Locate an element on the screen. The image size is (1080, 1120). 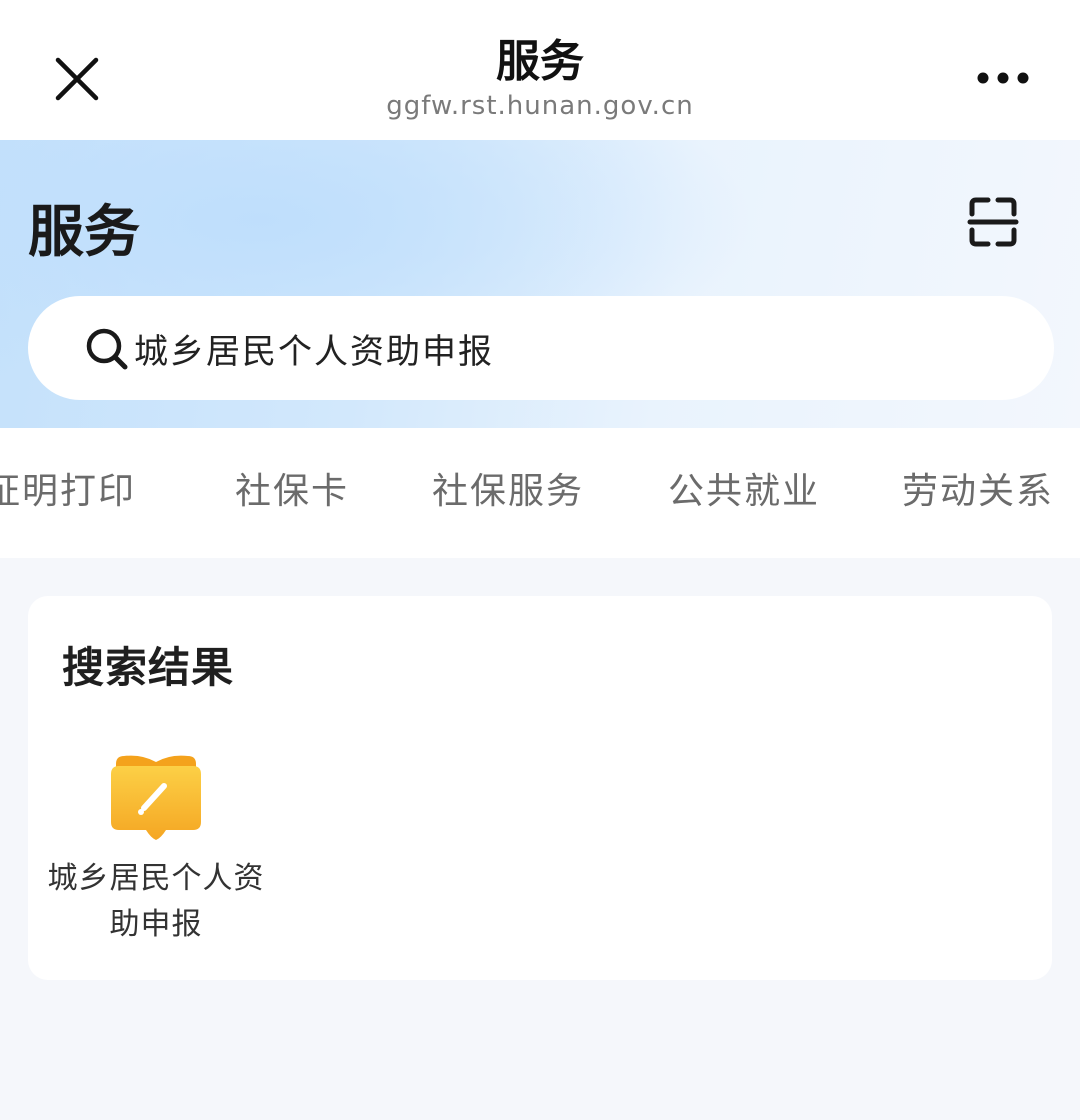
page-title: 服务 is located at coordinates (84, 232).